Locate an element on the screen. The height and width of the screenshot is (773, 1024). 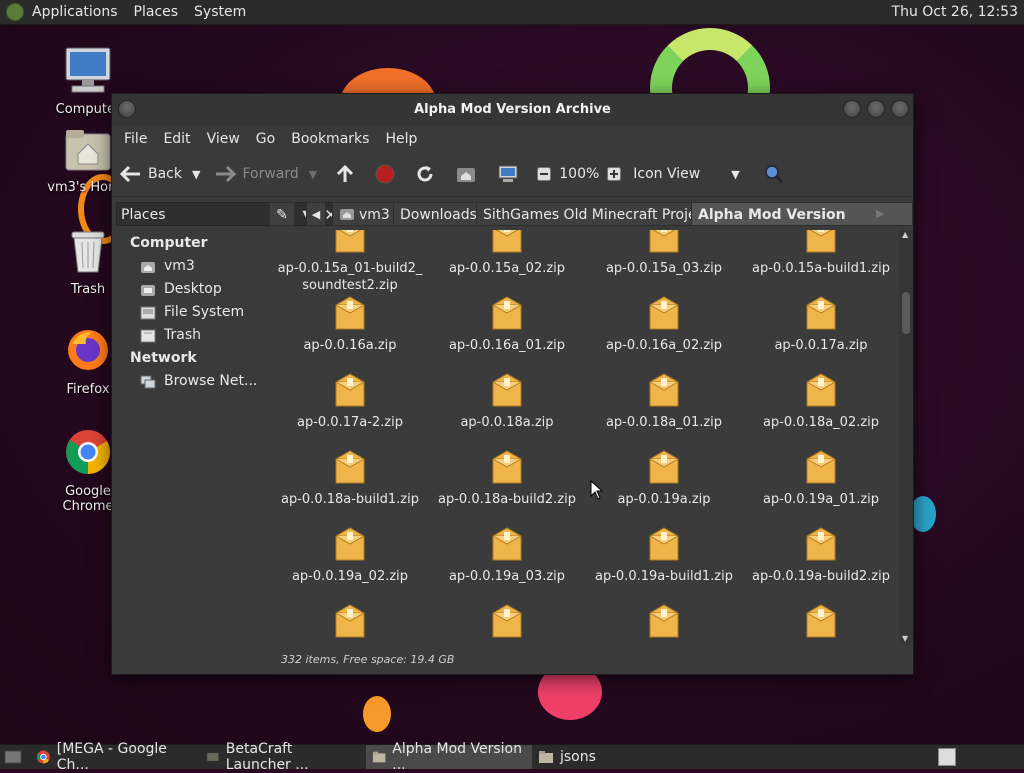
menu-system: System is located at coordinates (220, 12).